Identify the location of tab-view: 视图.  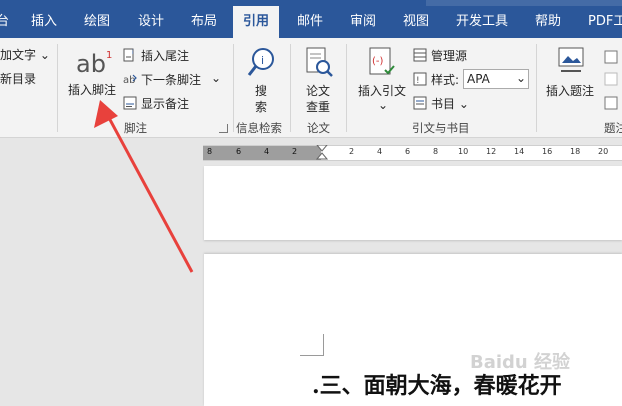
(416, 22).